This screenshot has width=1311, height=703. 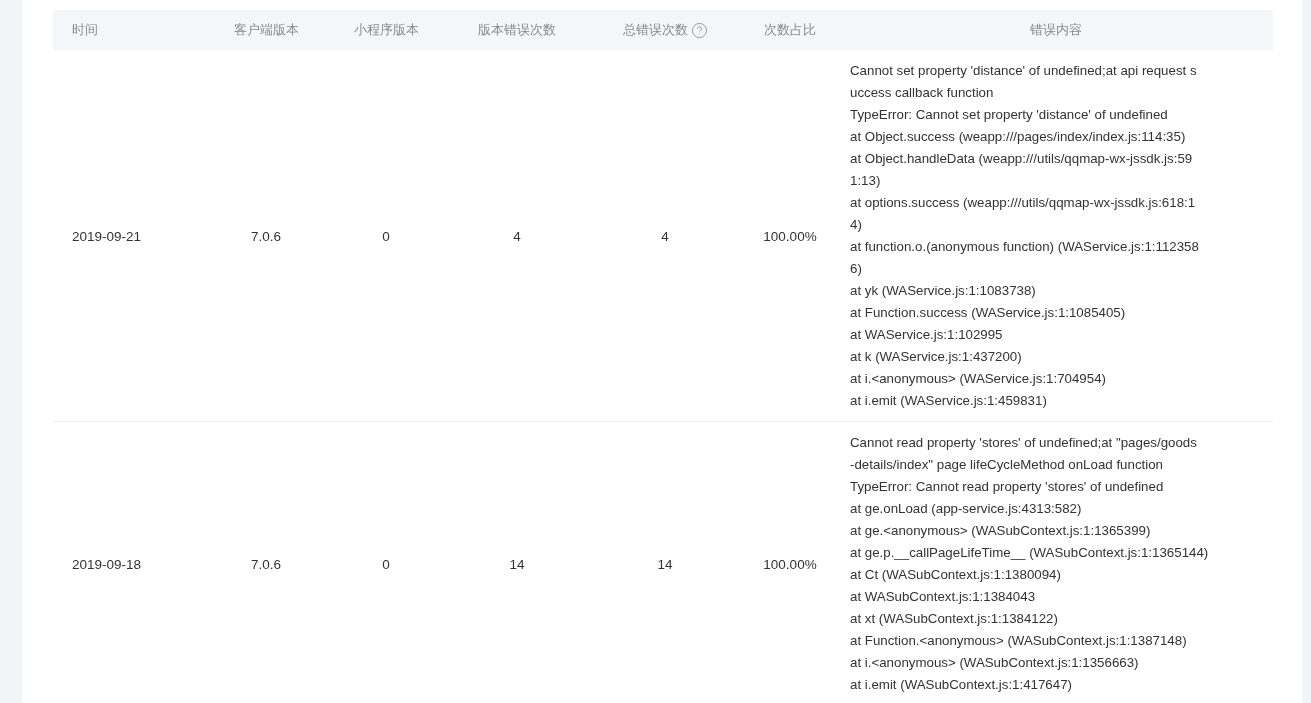 I want to click on column-header: 版本错误次数, so click(x=517, y=30).